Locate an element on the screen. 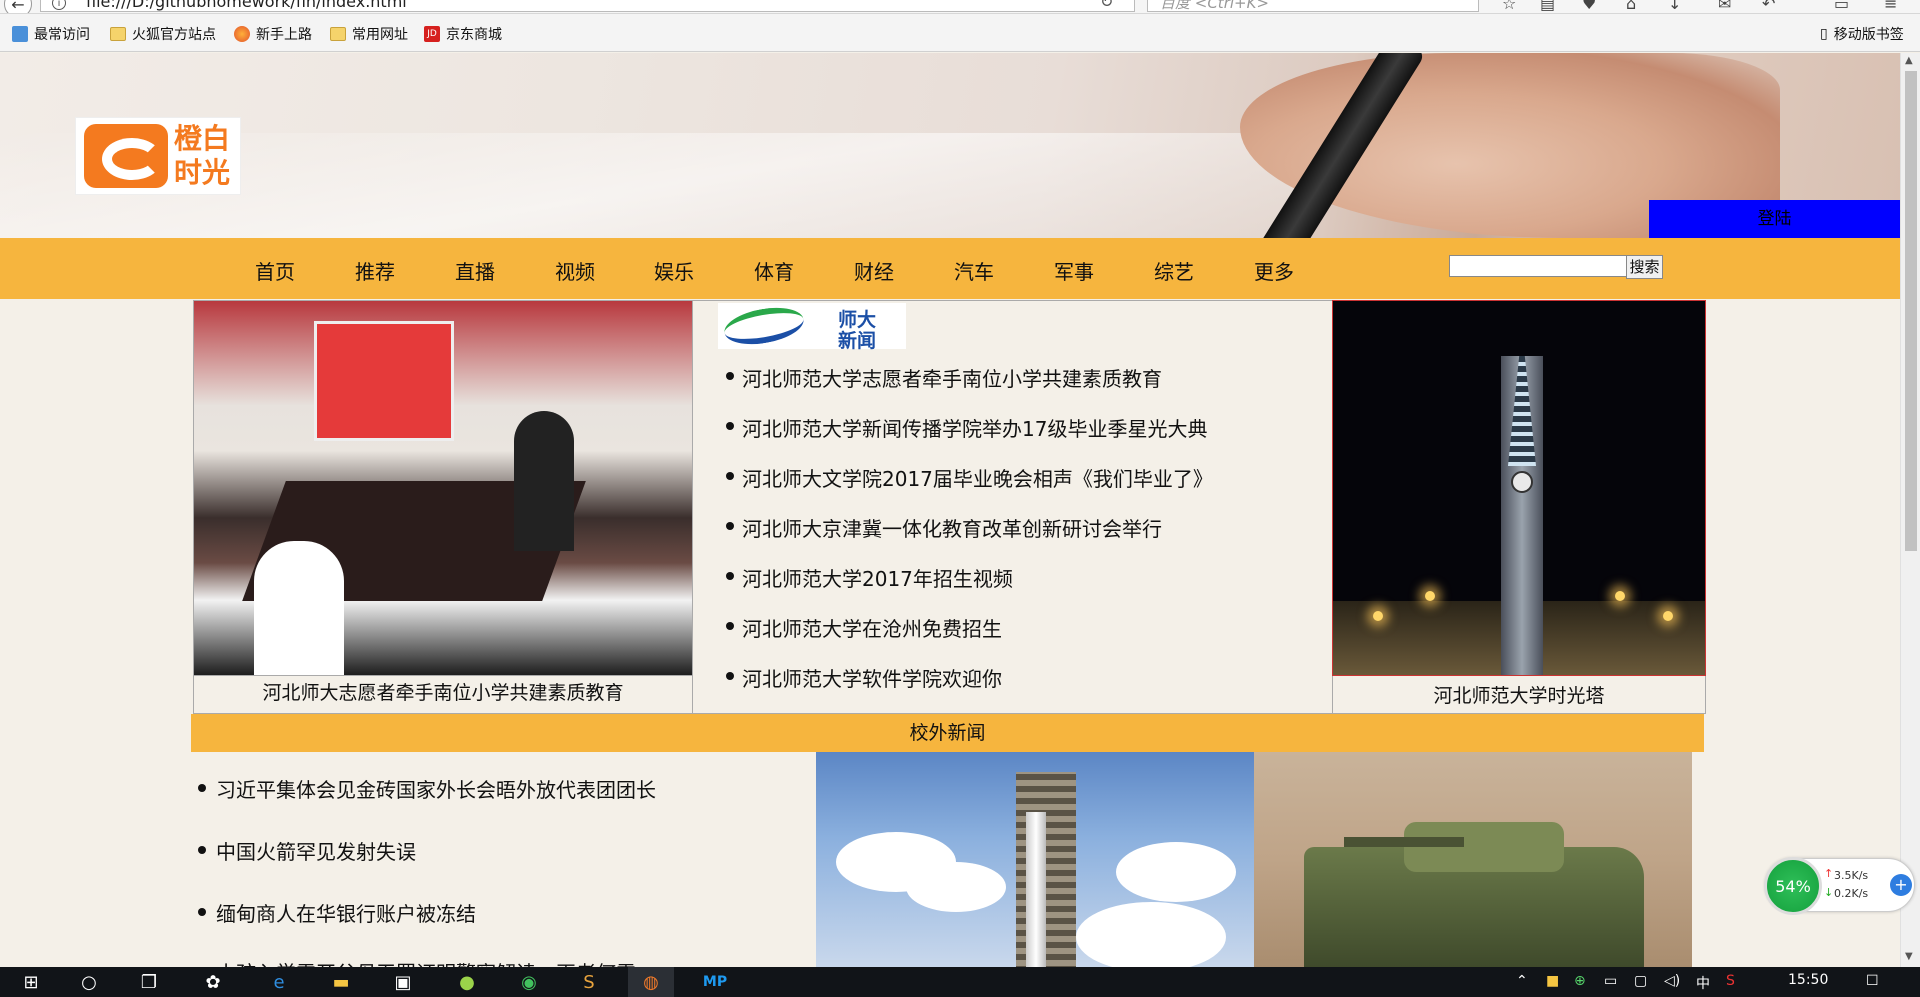 The width and height of the screenshot is (1920, 997). photo-launch-tower is located at coordinates (1046, 869).